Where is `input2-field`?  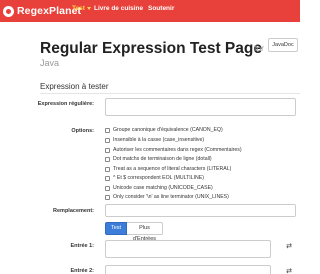
input2-field is located at coordinates (188, 269).